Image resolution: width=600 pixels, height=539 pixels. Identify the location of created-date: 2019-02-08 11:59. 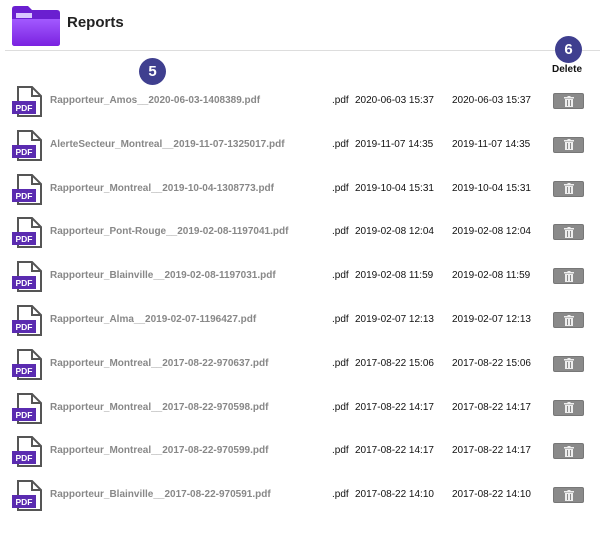
(394, 276).